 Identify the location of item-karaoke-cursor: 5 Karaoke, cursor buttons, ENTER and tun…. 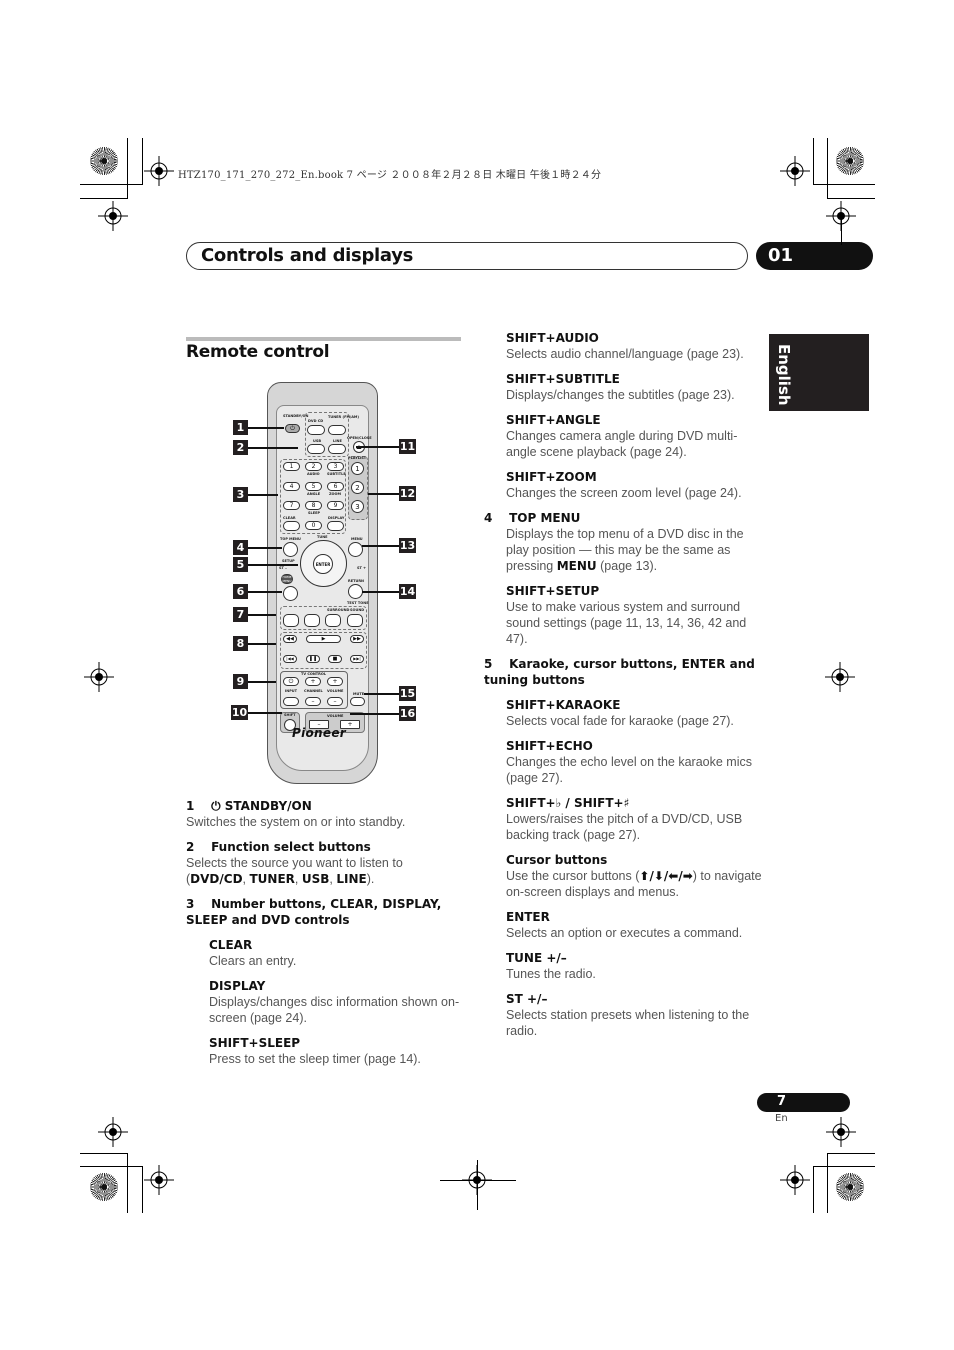
(624, 672).